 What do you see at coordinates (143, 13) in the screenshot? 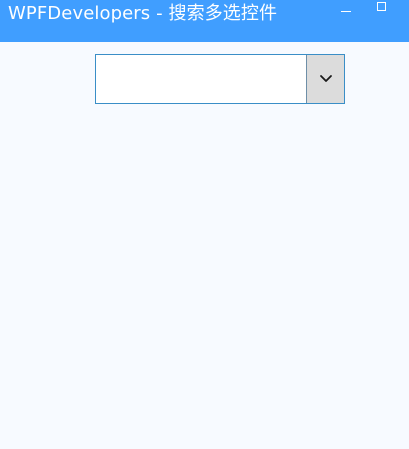
I see `window-title: WPFDevelopers - 搜索多选控件` at bounding box center [143, 13].